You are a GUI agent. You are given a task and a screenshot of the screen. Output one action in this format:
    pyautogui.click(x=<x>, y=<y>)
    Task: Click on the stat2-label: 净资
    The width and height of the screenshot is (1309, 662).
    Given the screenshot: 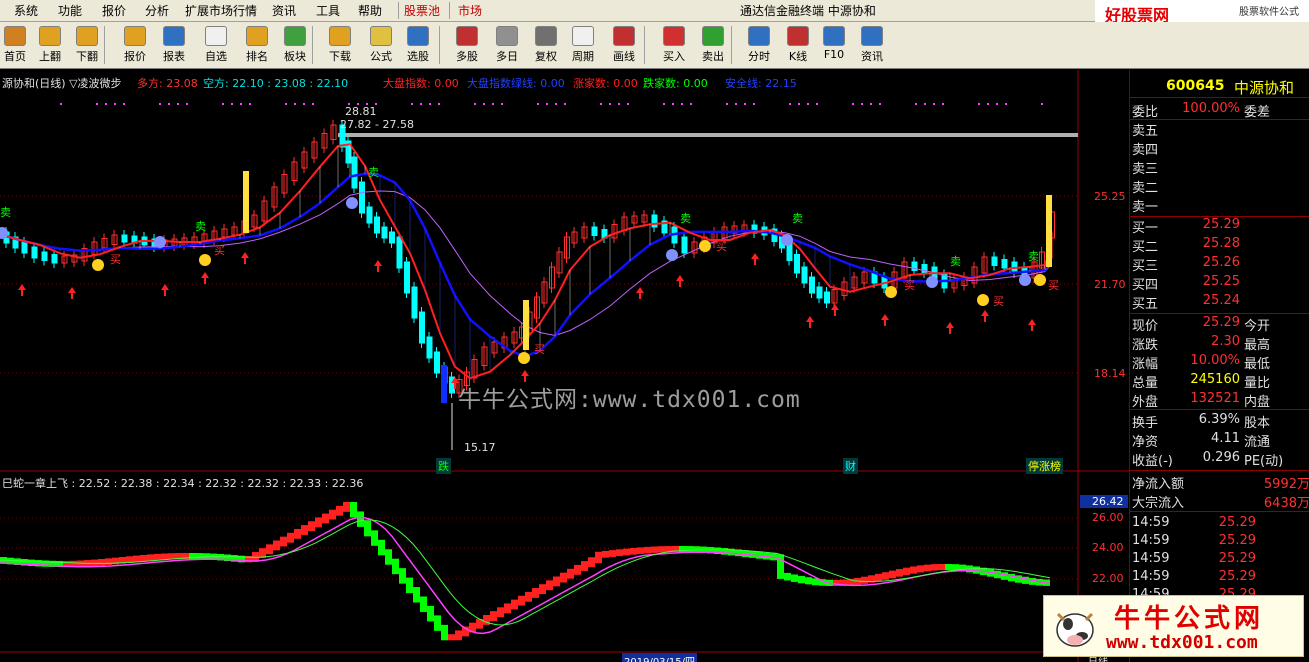 What is the action you would take?
    pyautogui.click(x=1145, y=442)
    